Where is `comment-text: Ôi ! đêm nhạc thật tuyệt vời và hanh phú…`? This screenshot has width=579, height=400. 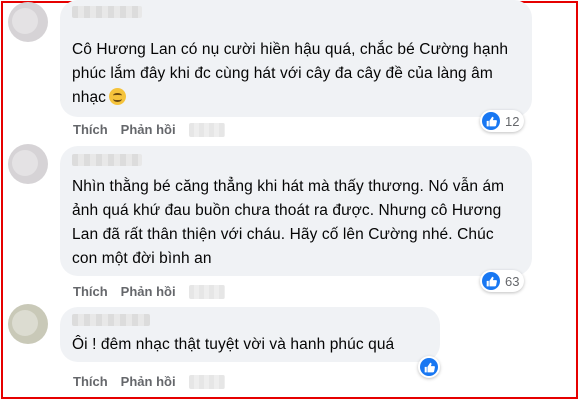 comment-text: Ôi ! đêm nhạc thật tuyệt vời và hanh phú… is located at coordinates (233, 344).